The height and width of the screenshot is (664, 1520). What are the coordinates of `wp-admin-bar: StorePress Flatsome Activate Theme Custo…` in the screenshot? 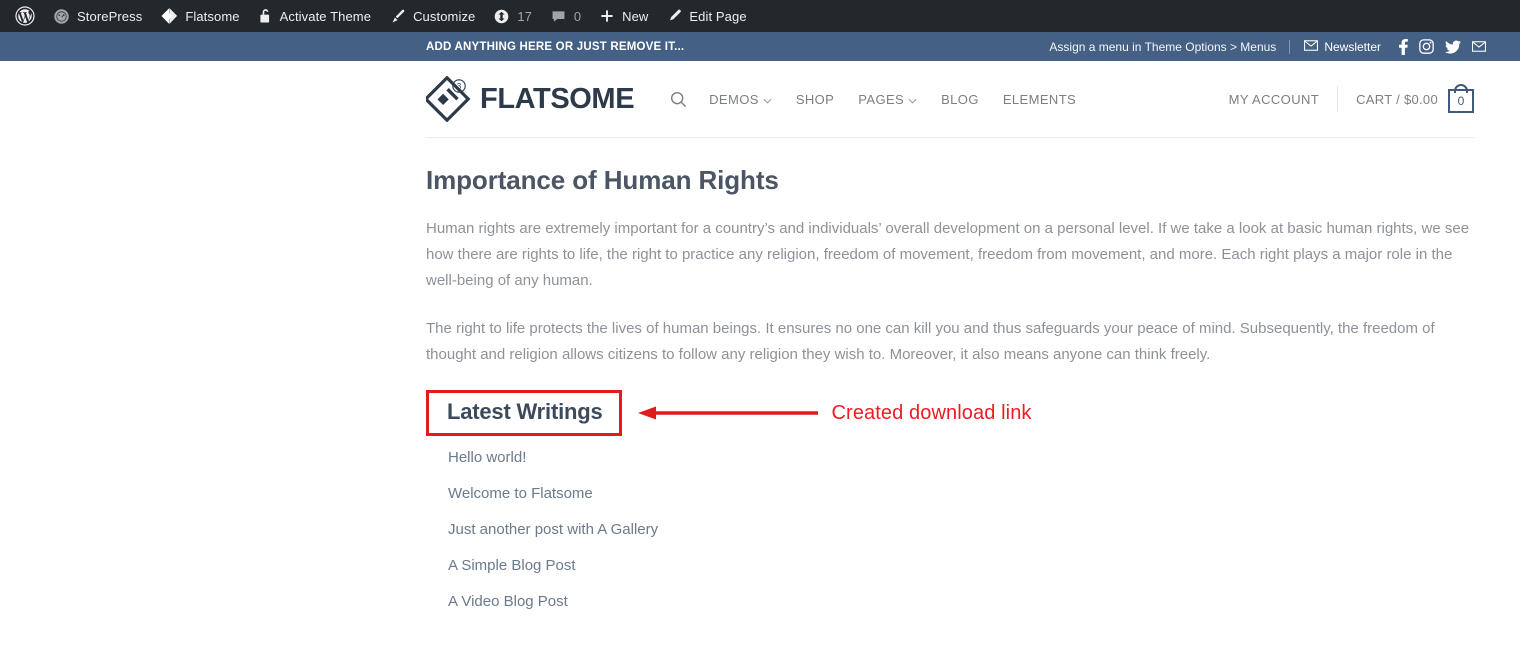 It's located at (760, 16).